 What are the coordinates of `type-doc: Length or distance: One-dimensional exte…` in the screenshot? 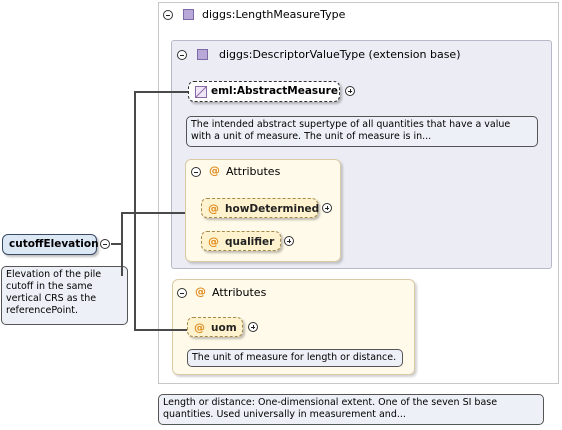 It's located at (351, 409).